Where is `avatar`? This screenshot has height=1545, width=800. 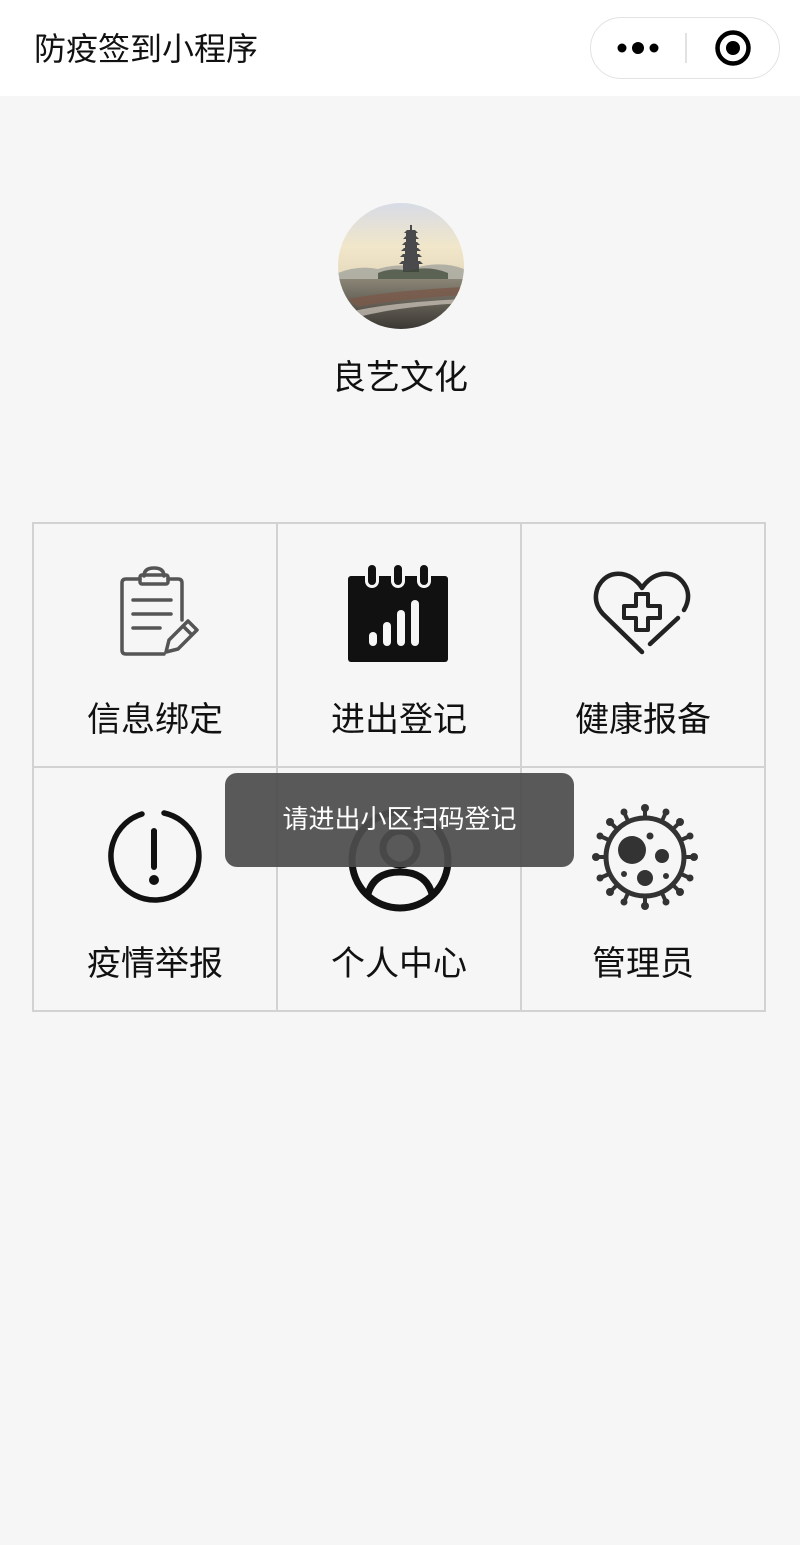 avatar is located at coordinates (401, 266).